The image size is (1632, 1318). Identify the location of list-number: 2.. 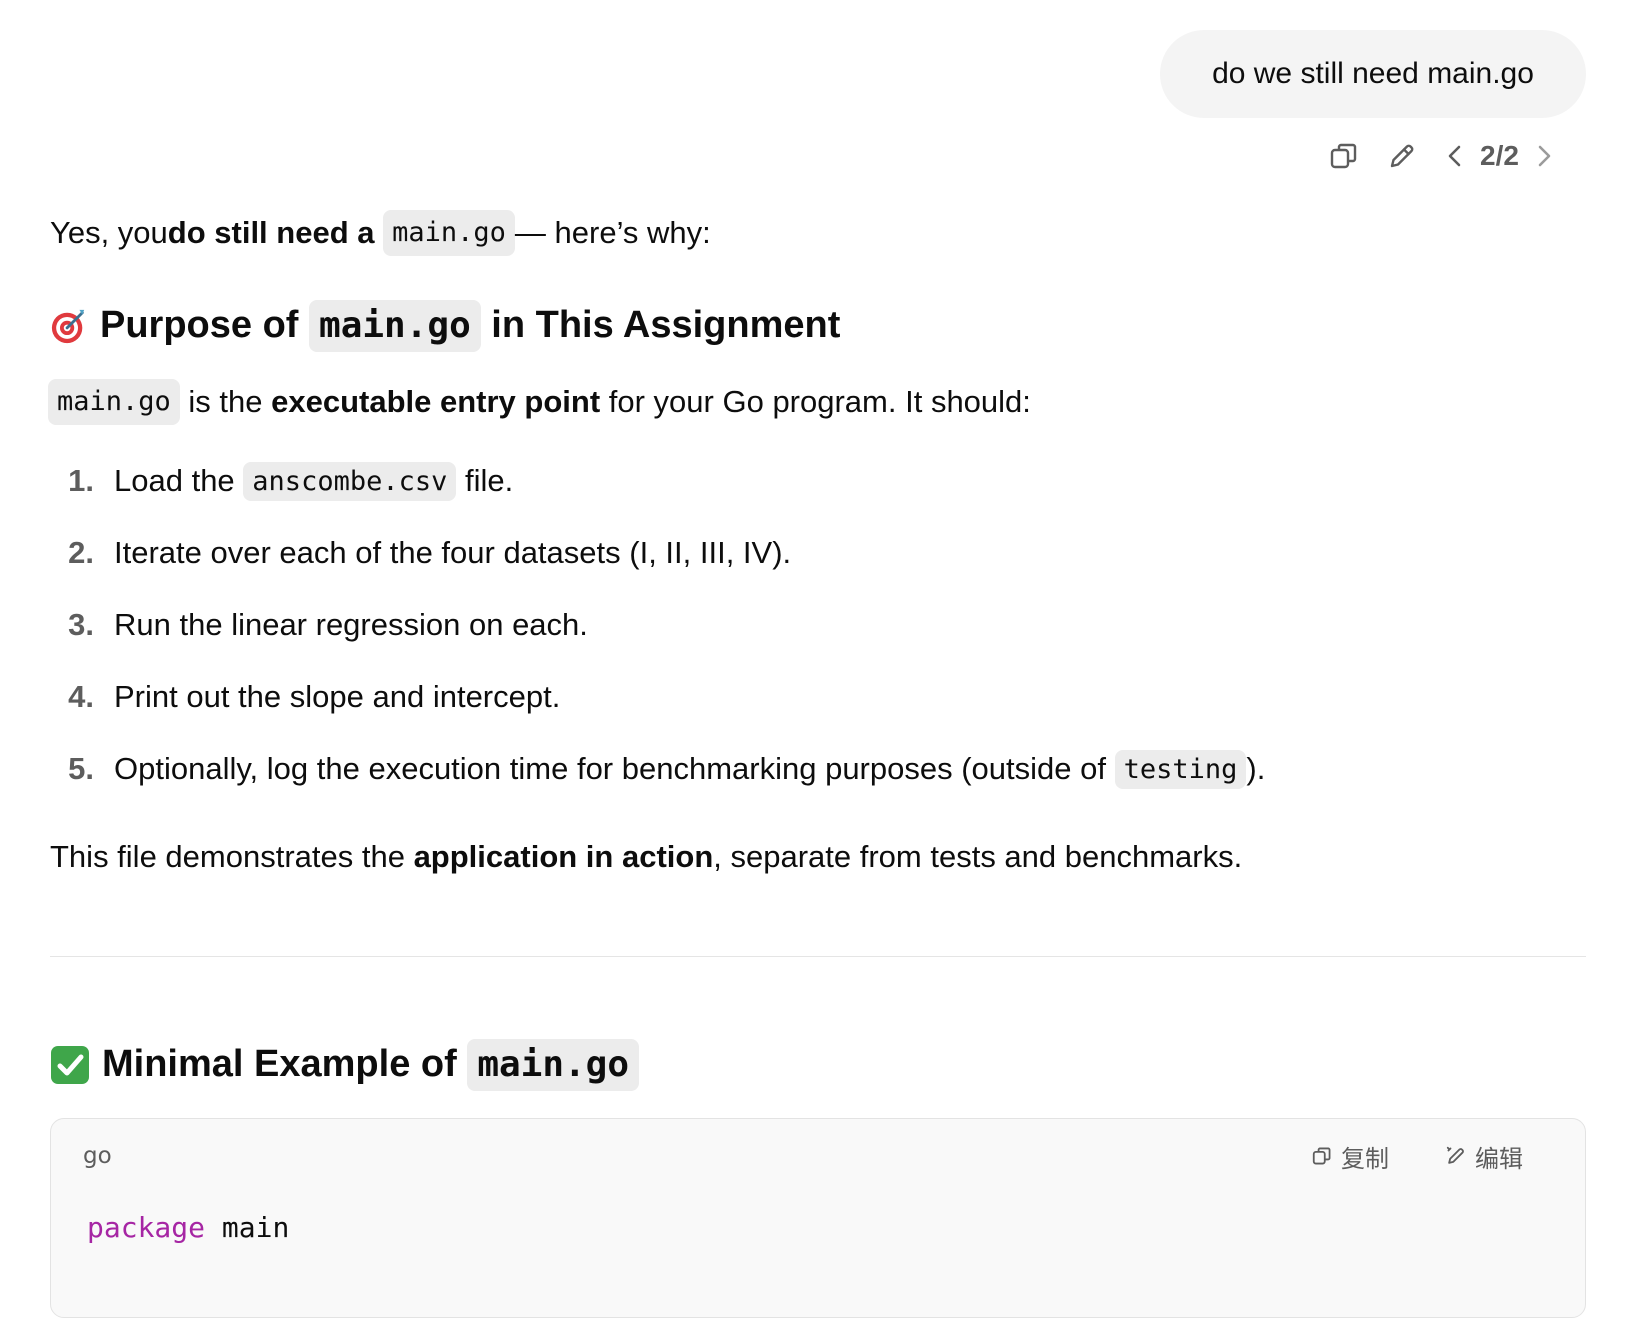
(81, 552).